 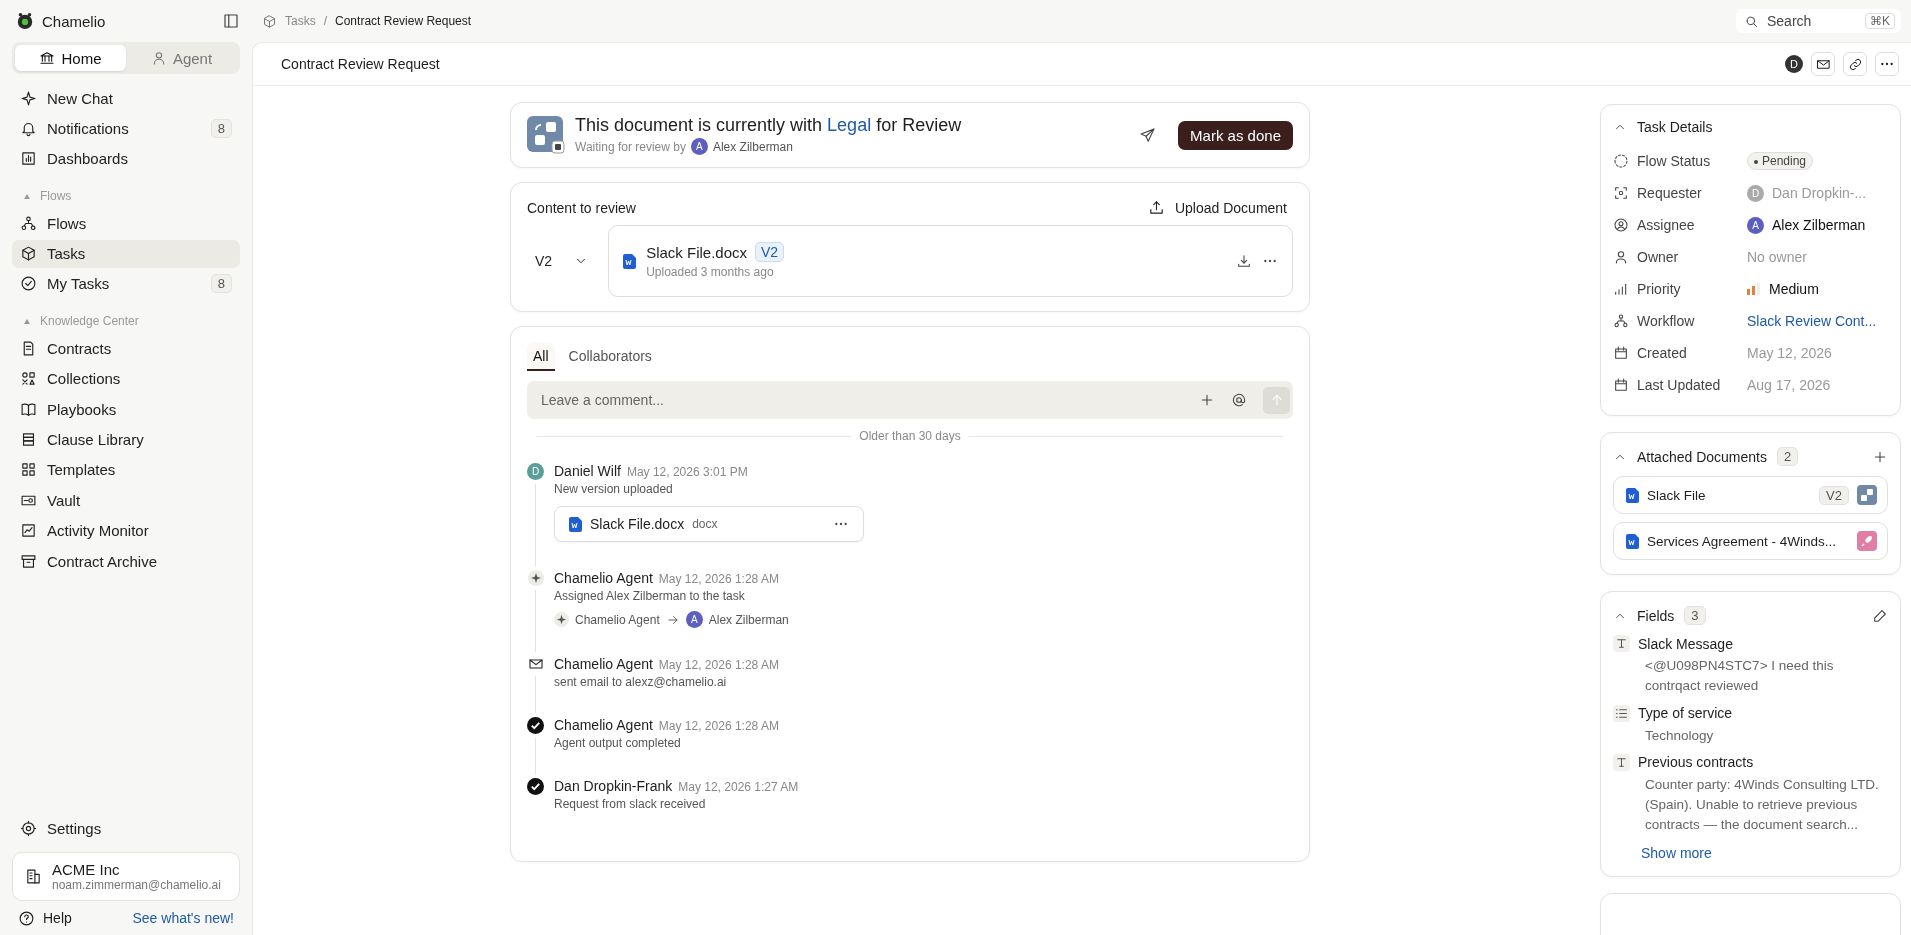 I want to click on nav-item: New Chat, so click(x=126, y=98).